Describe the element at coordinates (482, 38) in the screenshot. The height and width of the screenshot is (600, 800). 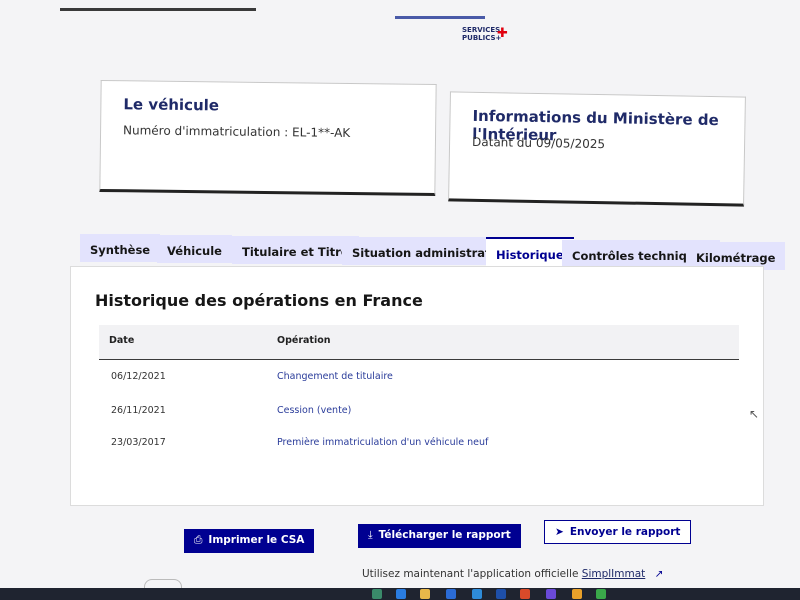
I see `logo-line2: PUBLICS+` at that location.